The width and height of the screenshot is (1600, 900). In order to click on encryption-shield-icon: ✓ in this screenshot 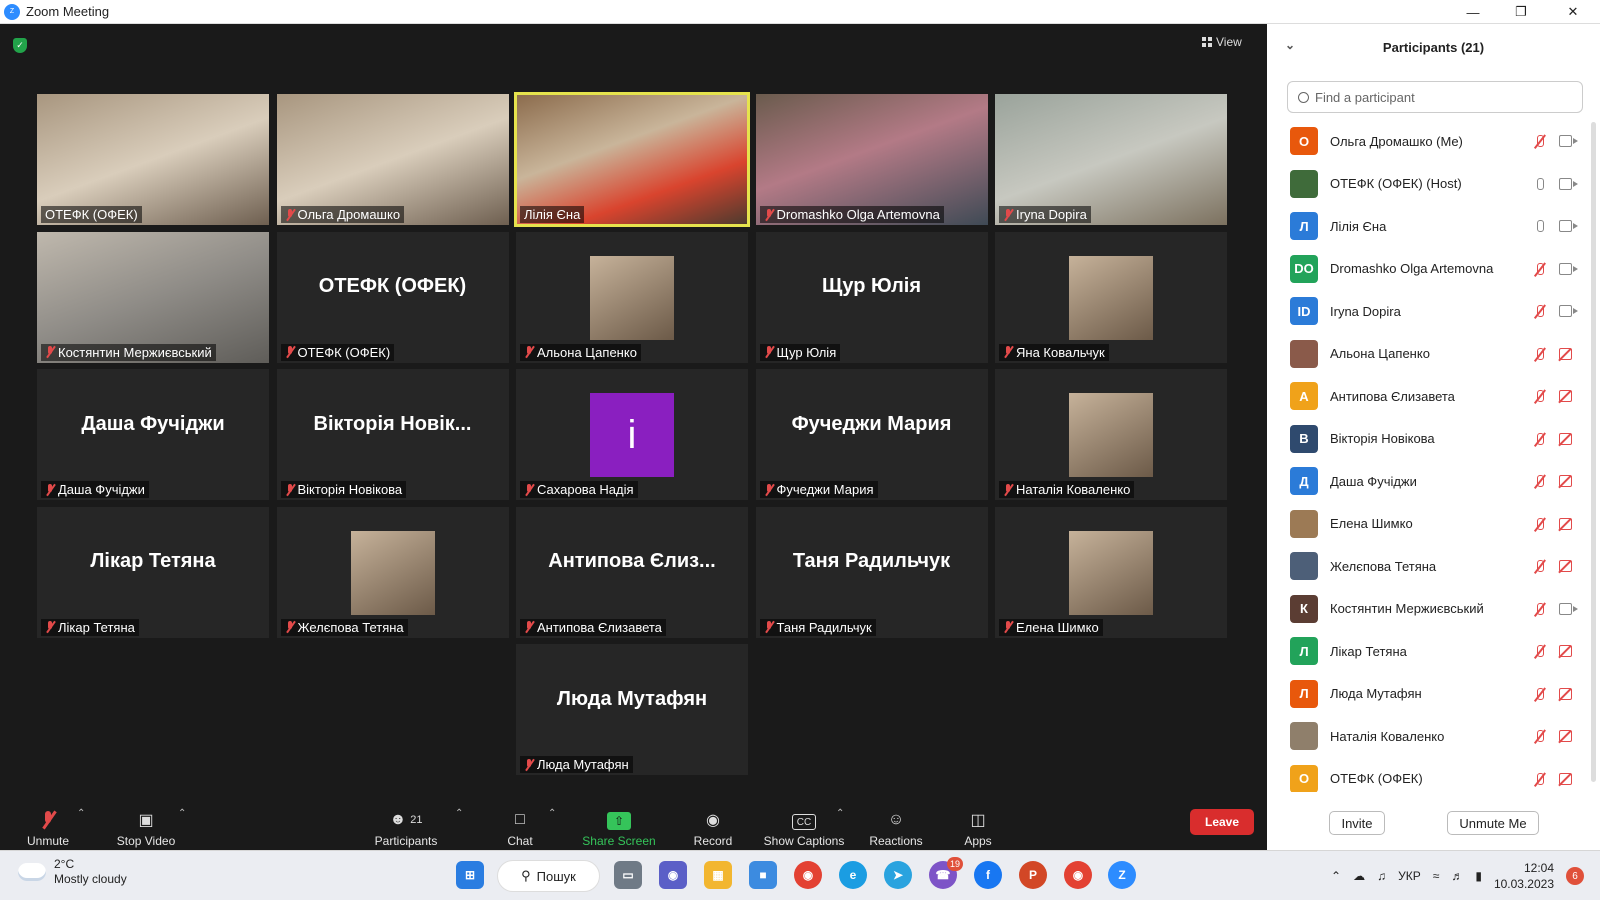, I will do `click(20, 45)`.